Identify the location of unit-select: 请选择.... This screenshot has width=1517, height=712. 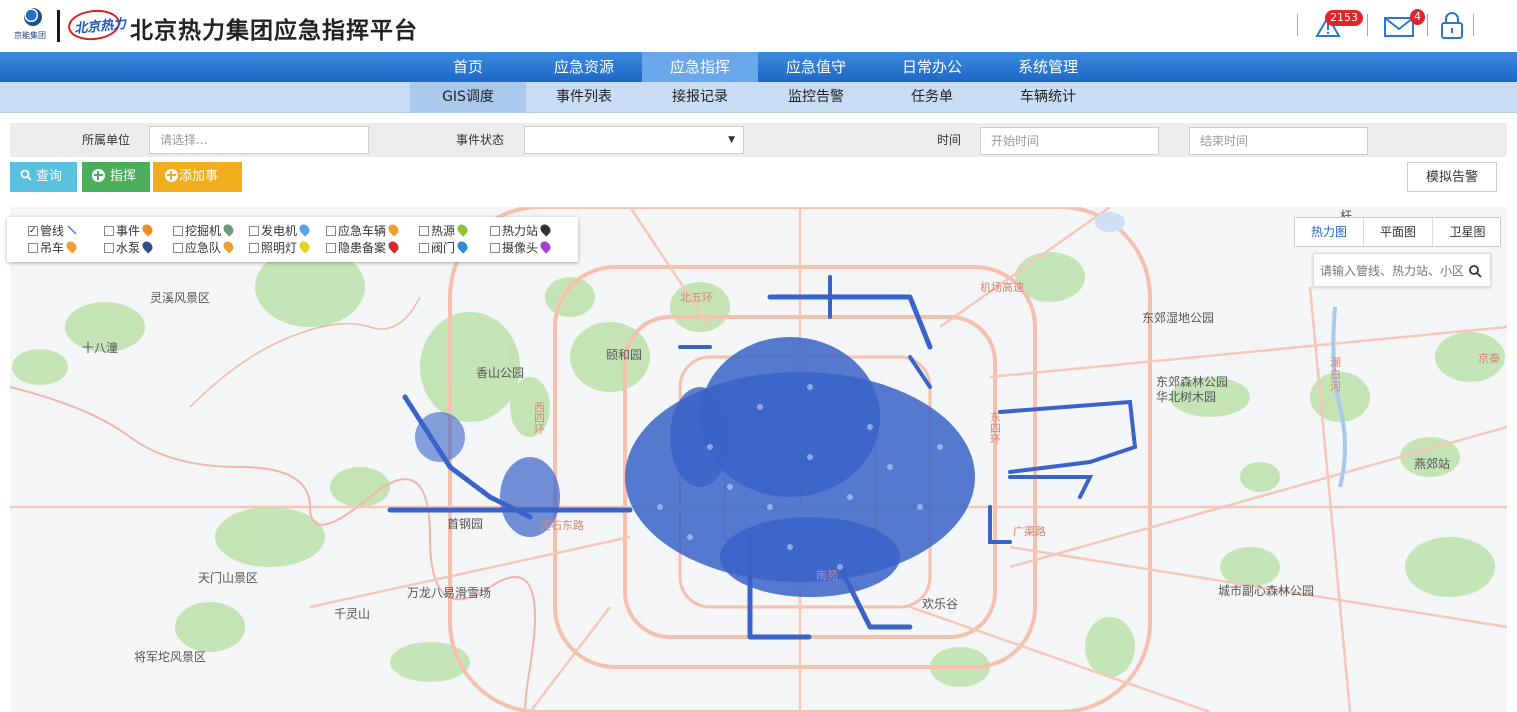
(259, 140).